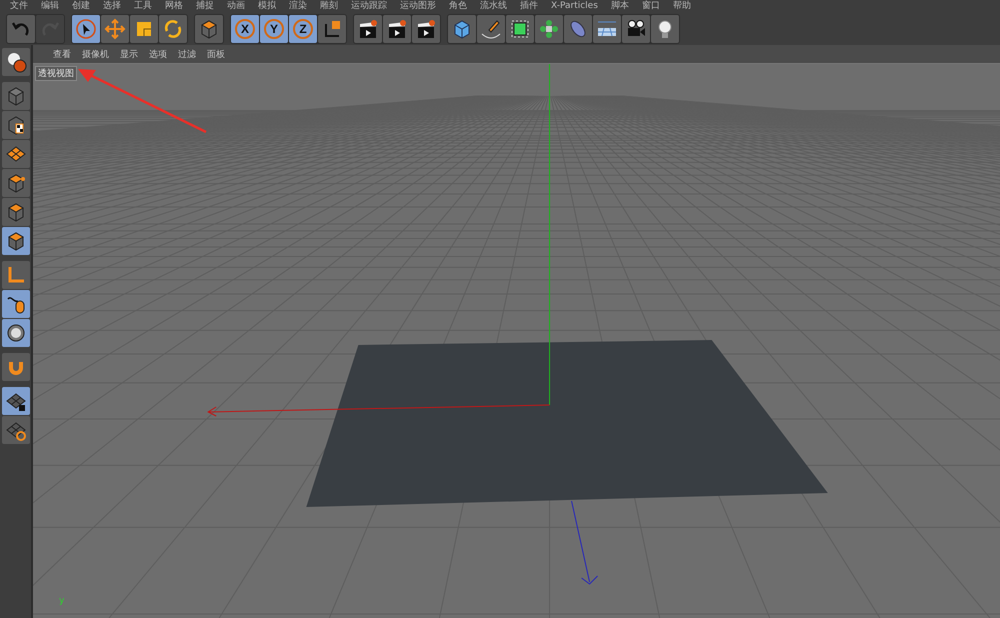  What do you see at coordinates (574, 6) in the screenshot?
I see `menu-item: X-Particles` at bounding box center [574, 6].